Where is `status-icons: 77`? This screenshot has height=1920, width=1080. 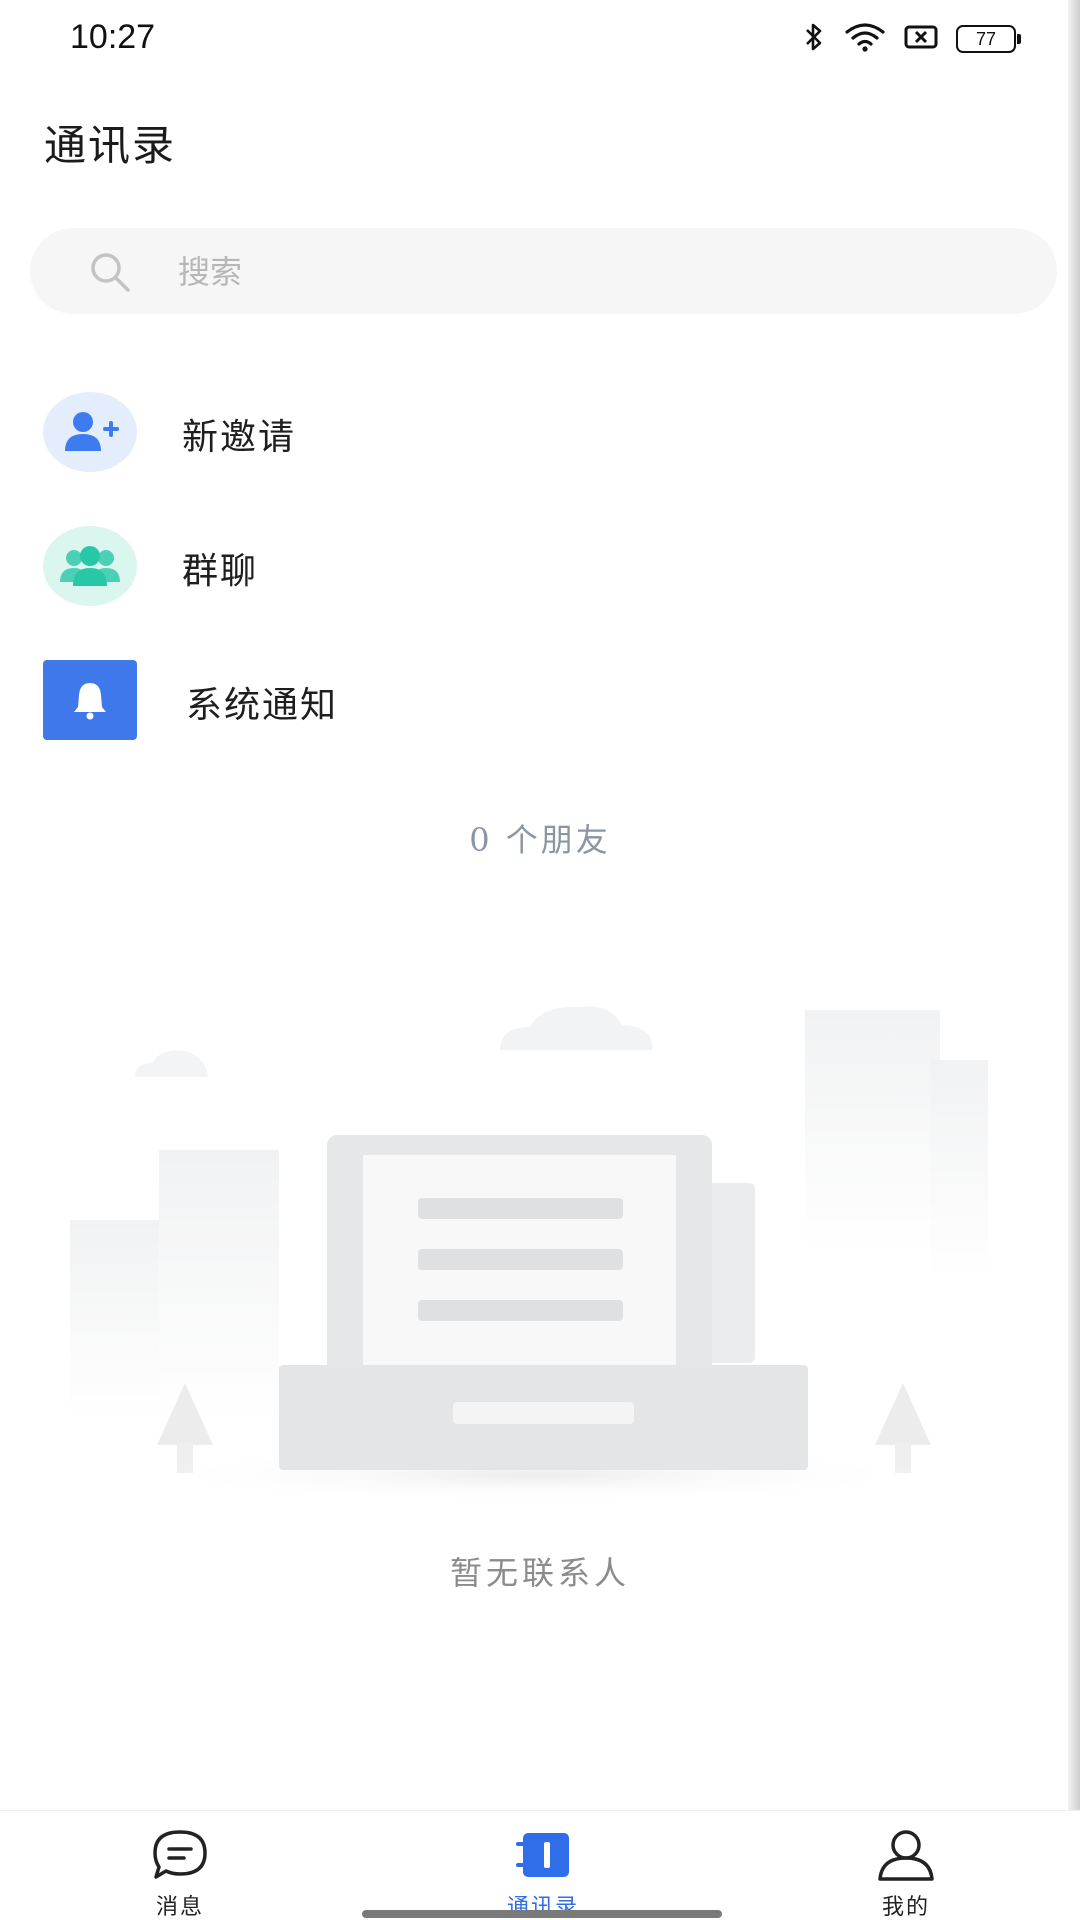
status-icons: 77 is located at coordinates (911, 39).